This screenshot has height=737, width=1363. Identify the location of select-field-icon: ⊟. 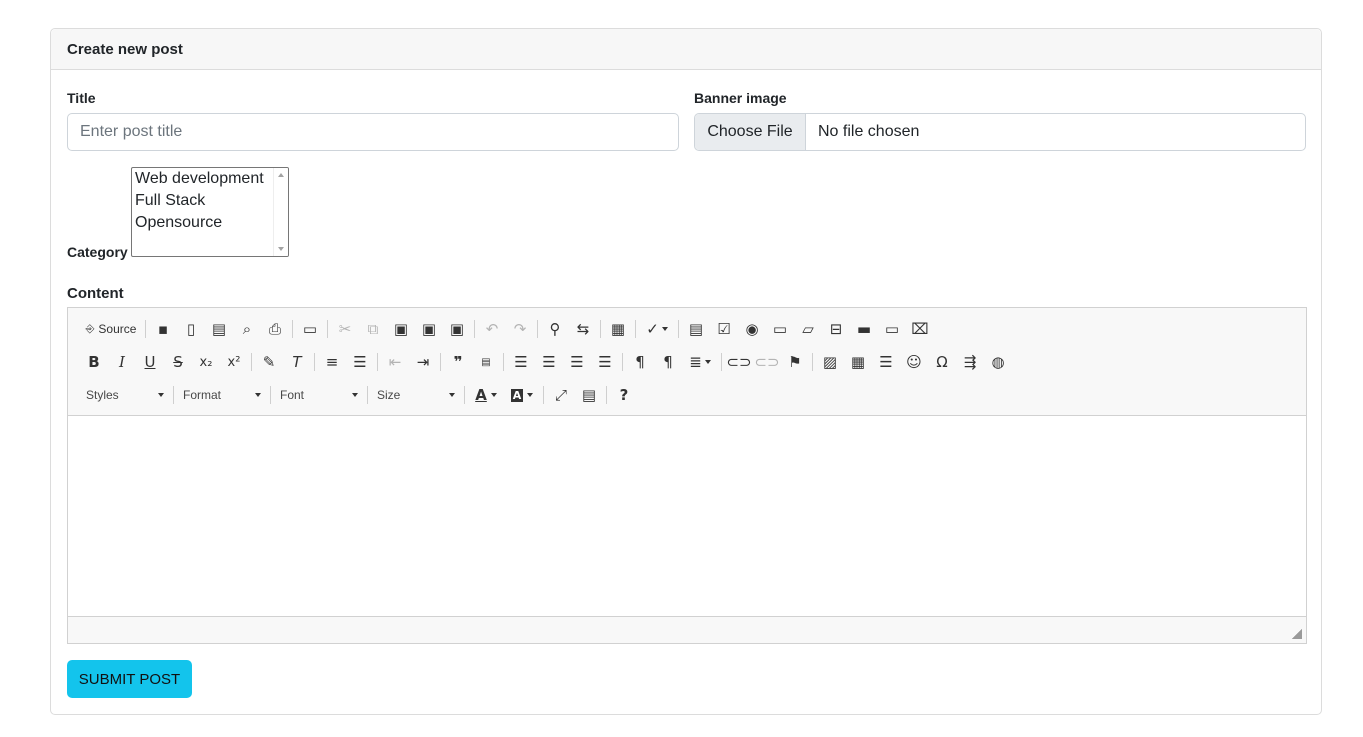
(836, 329).